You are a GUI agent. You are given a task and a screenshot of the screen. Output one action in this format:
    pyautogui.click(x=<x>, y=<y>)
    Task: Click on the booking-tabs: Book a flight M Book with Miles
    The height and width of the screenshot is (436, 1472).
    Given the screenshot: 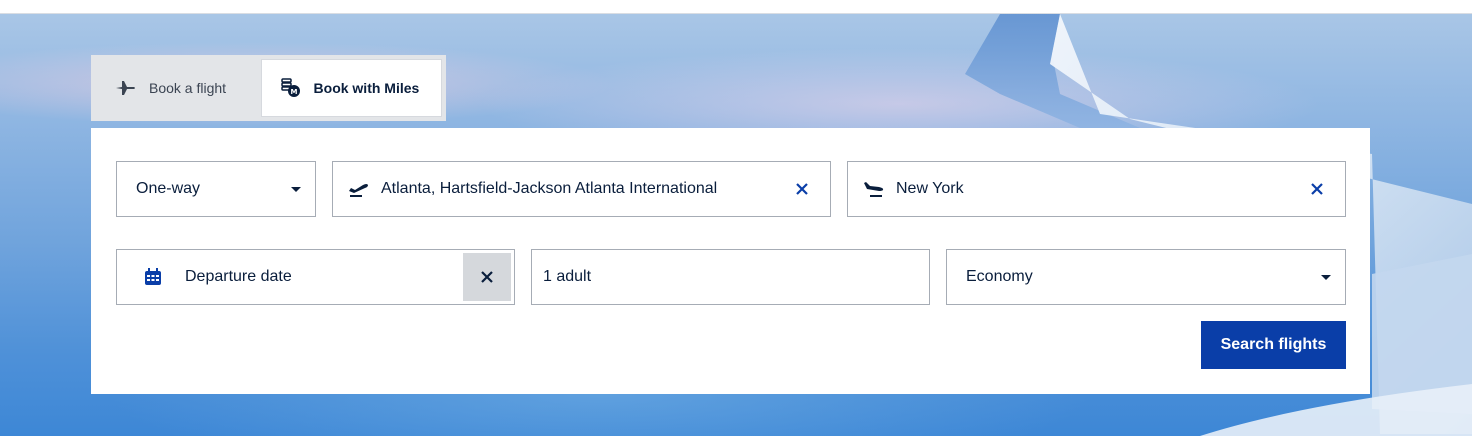 What is the action you would take?
    pyautogui.click(x=268, y=88)
    